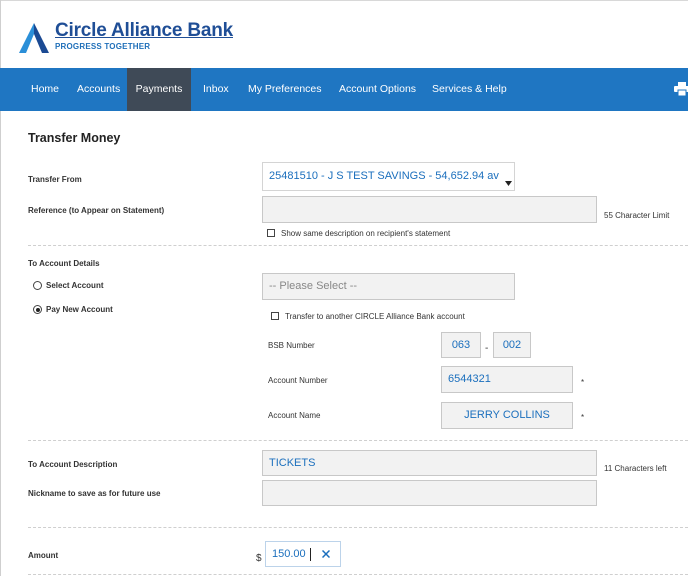 The image size is (688, 576). Describe the element at coordinates (45, 89) in the screenshot. I see `nav-home: Home` at that location.